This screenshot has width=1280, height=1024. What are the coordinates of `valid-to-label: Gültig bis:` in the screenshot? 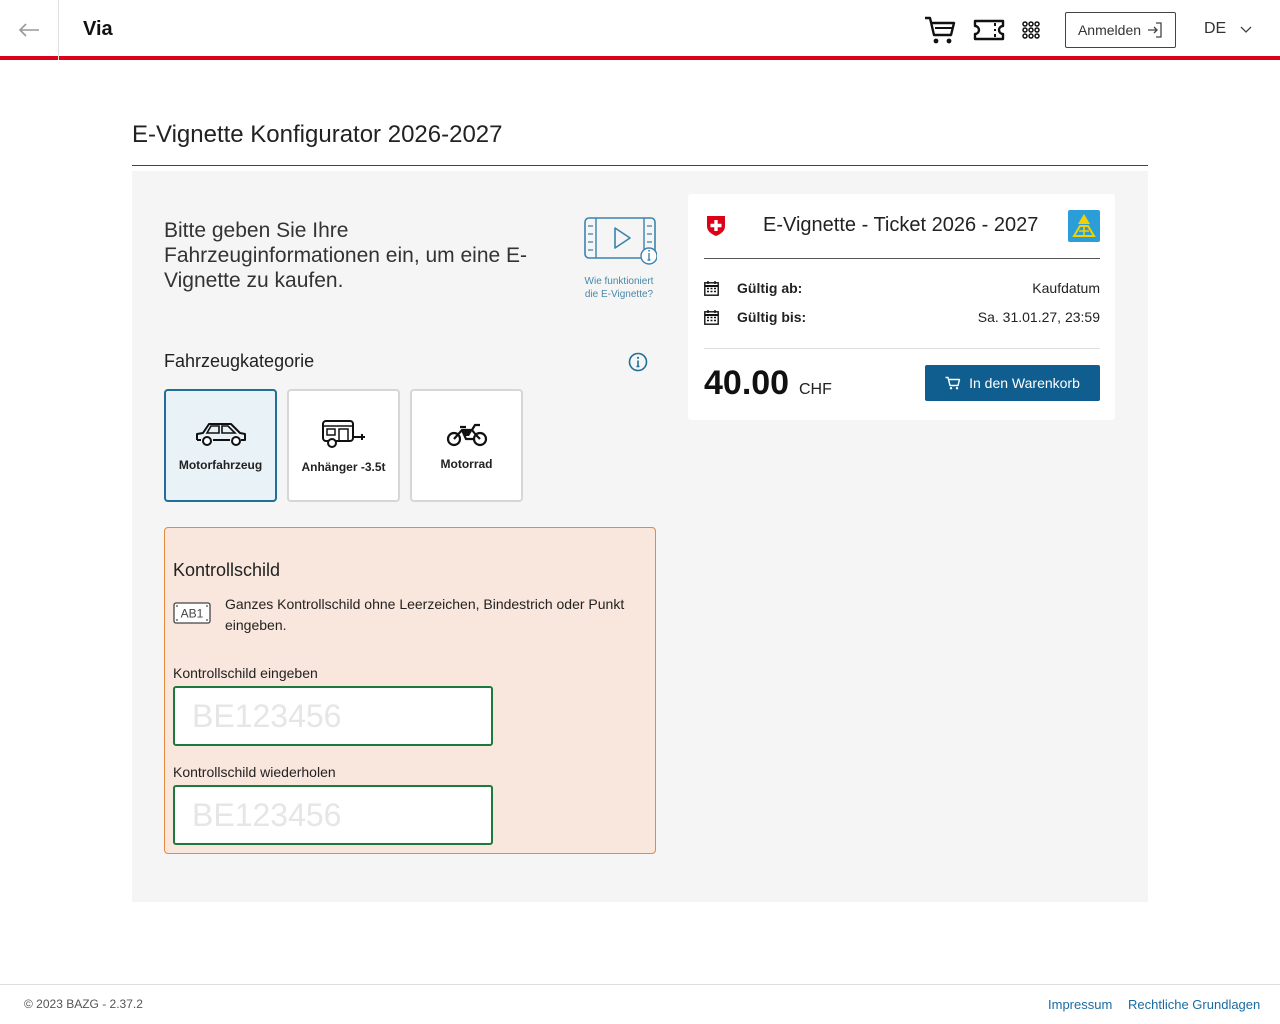 It's located at (772, 317).